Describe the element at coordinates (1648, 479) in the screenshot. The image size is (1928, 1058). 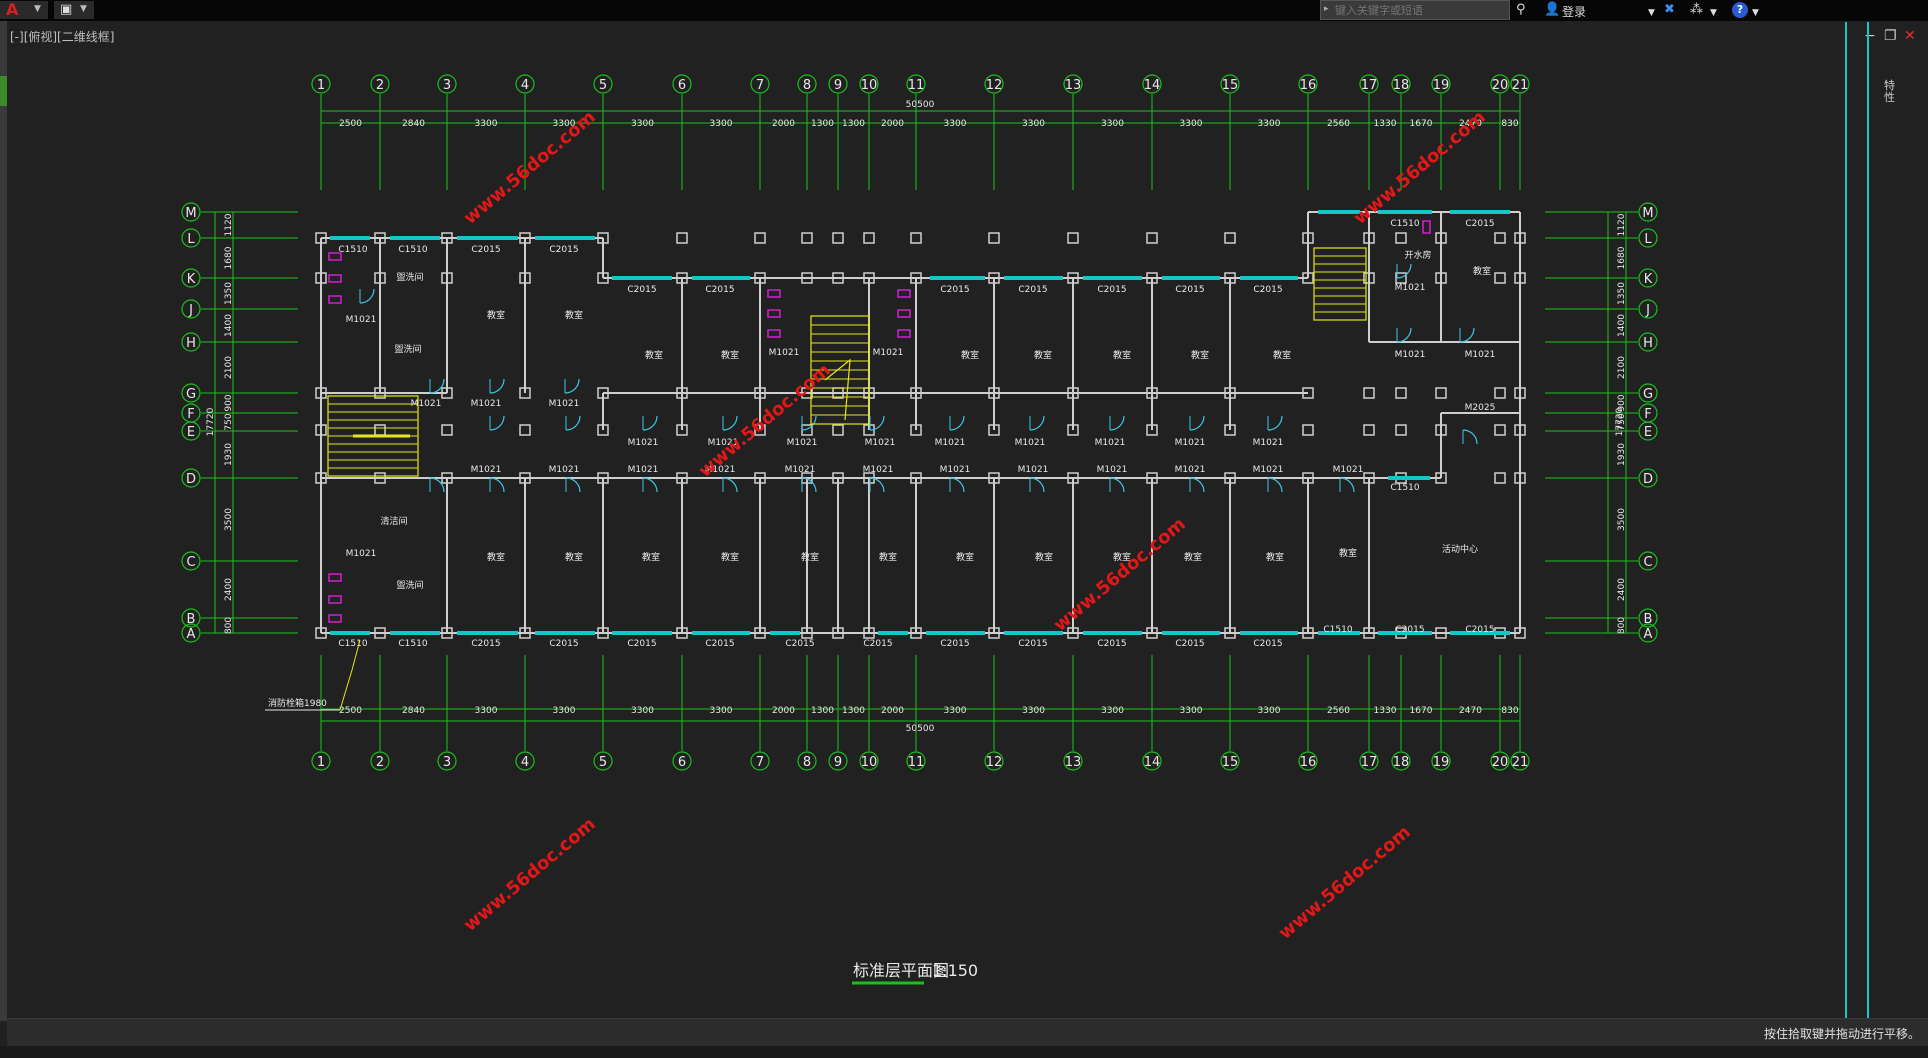
I see `axis-label: D` at that location.